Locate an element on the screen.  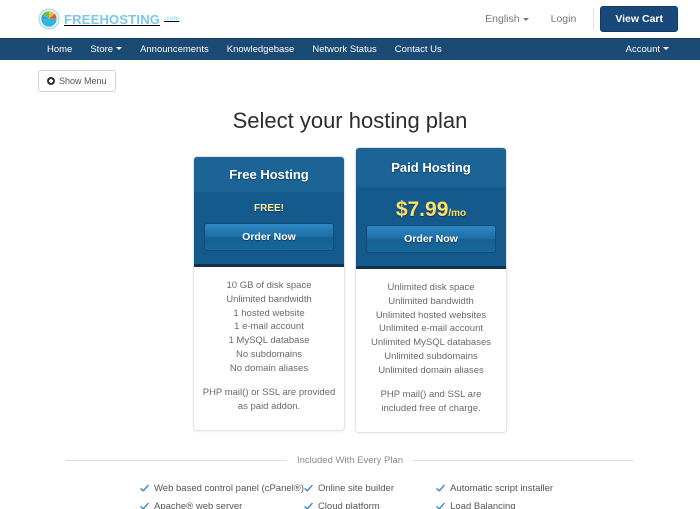
list-item: Unlimited MySQL databases is located at coordinates (431, 343).